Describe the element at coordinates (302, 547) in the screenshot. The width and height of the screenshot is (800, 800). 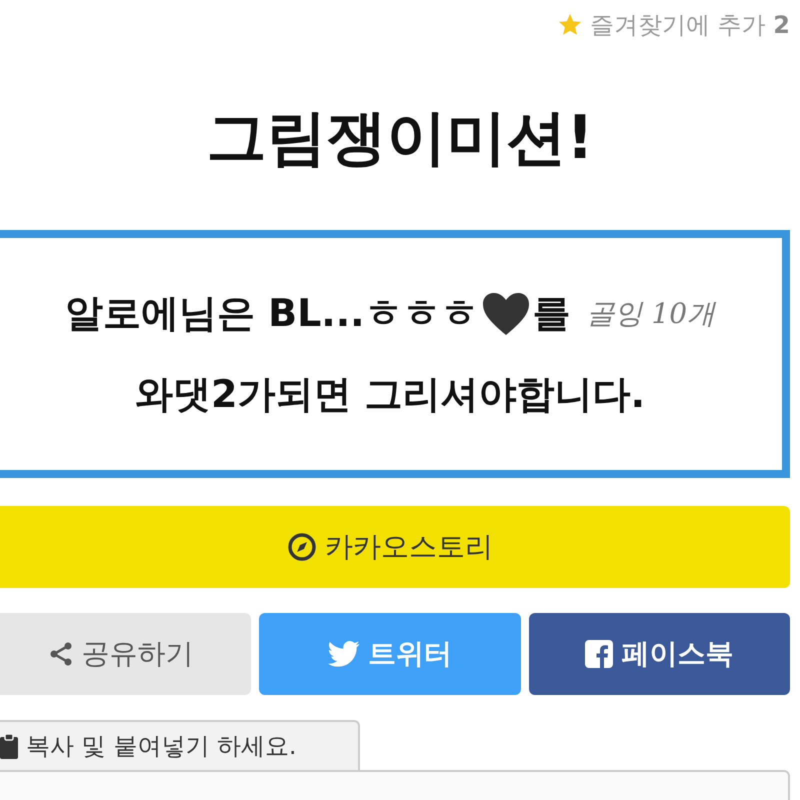
I see `compass-icon` at that location.